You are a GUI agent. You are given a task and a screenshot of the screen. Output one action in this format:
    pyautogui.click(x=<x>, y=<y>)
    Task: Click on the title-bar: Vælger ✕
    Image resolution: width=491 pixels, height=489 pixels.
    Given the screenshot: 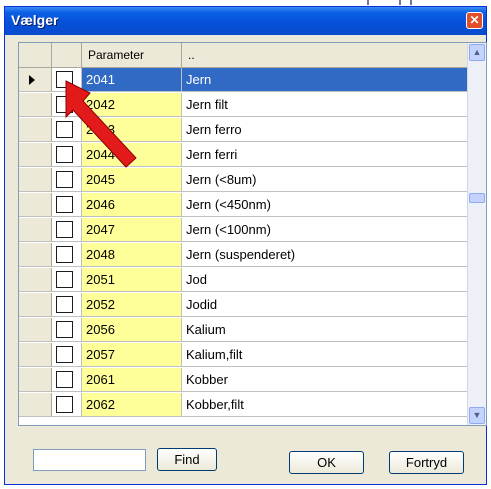 What is the action you would take?
    pyautogui.click(x=245, y=21)
    